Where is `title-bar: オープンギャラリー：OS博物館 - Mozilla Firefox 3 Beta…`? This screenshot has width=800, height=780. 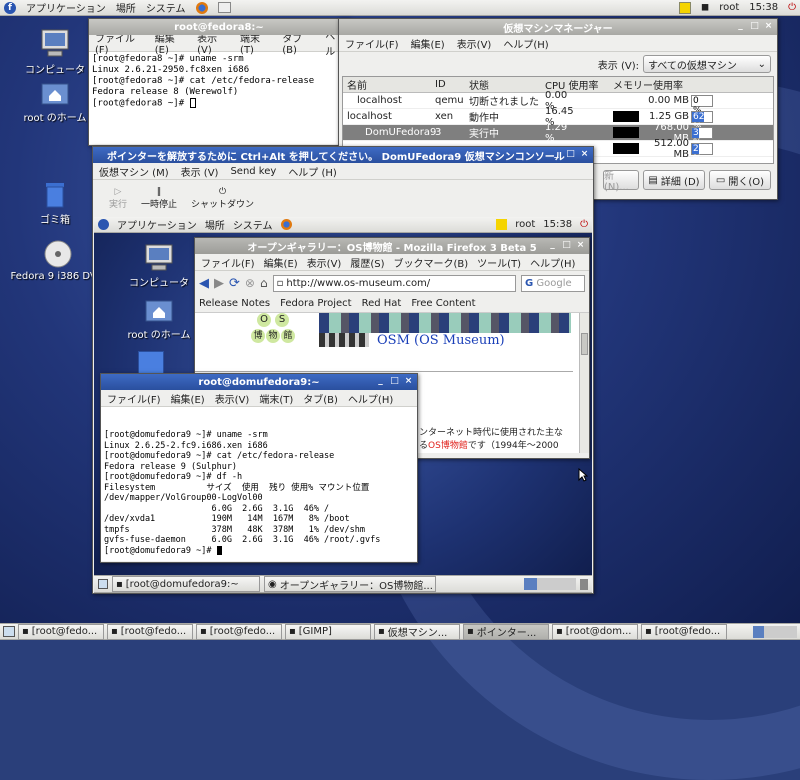 title-bar: オープンギャラリー：OS博物館 - Mozilla Firefox 3 Beta… is located at coordinates (392, 246).